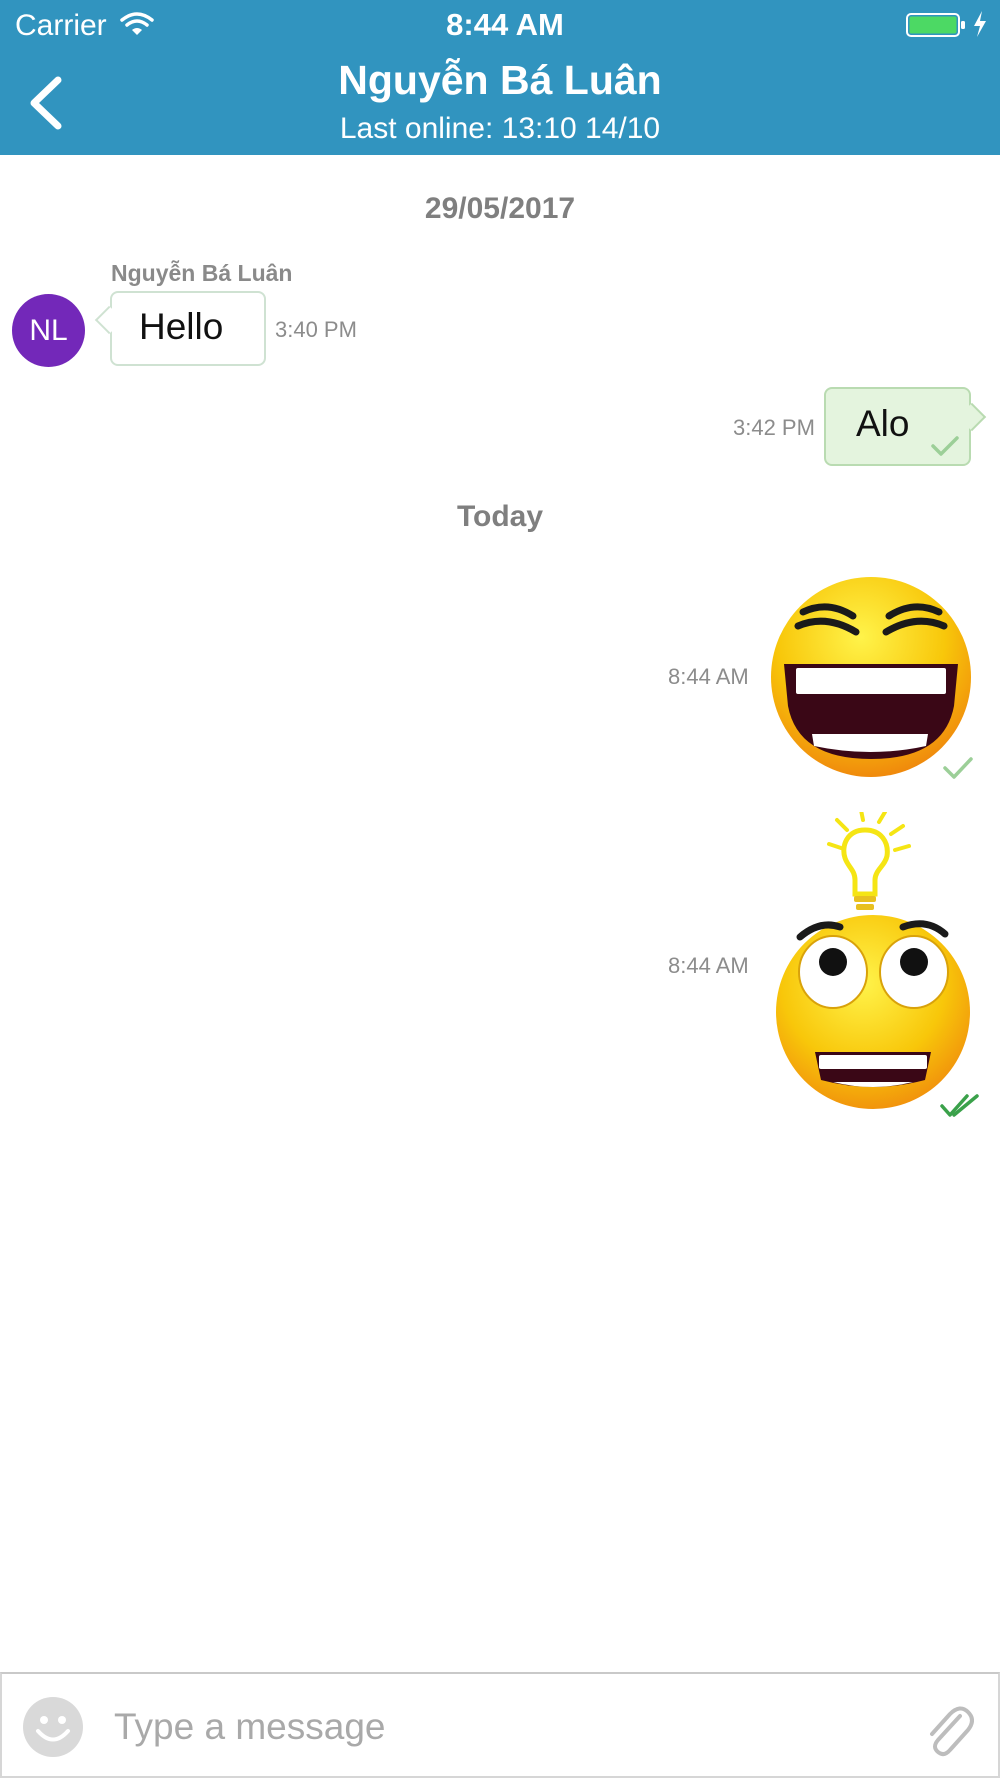 The width and height of the screenshot is (1000, 1778). I want to click on message-composer, so click(500, 1725).